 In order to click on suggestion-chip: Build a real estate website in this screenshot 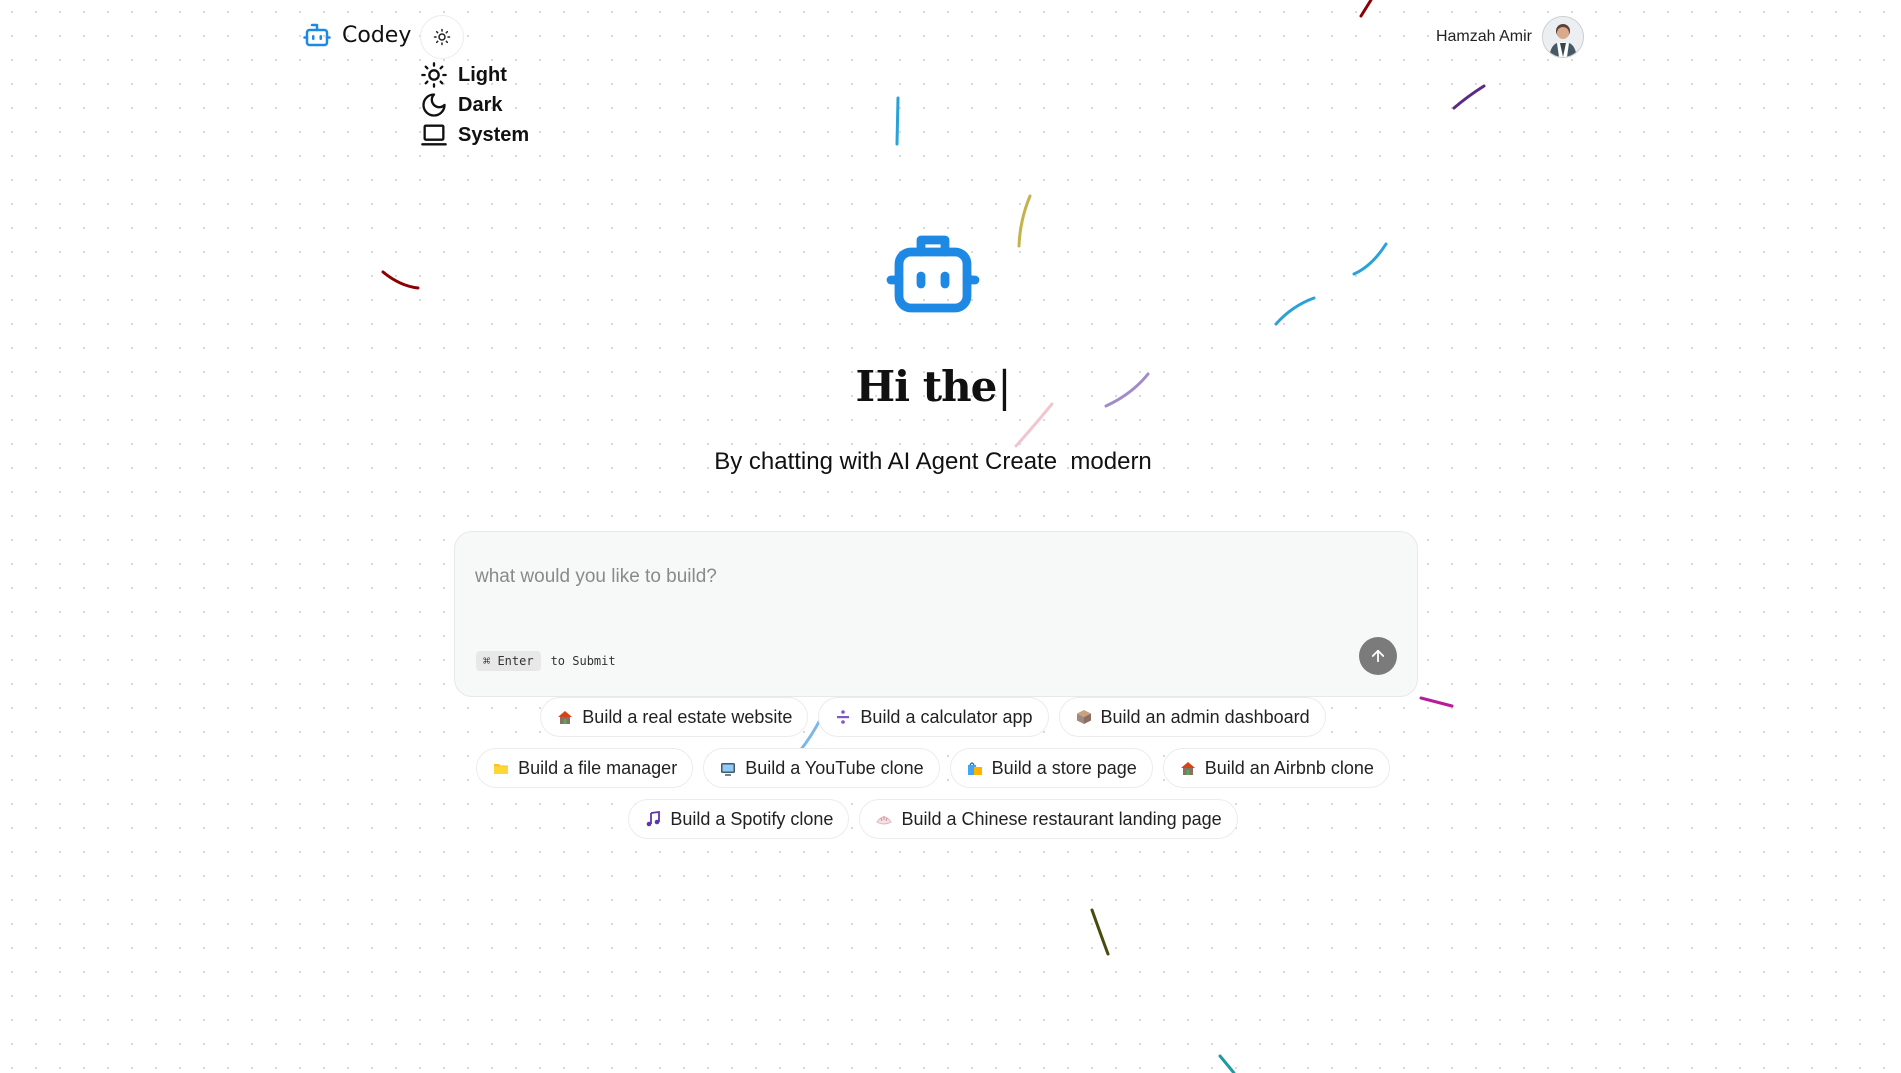, I will do `click(674, 717)`.